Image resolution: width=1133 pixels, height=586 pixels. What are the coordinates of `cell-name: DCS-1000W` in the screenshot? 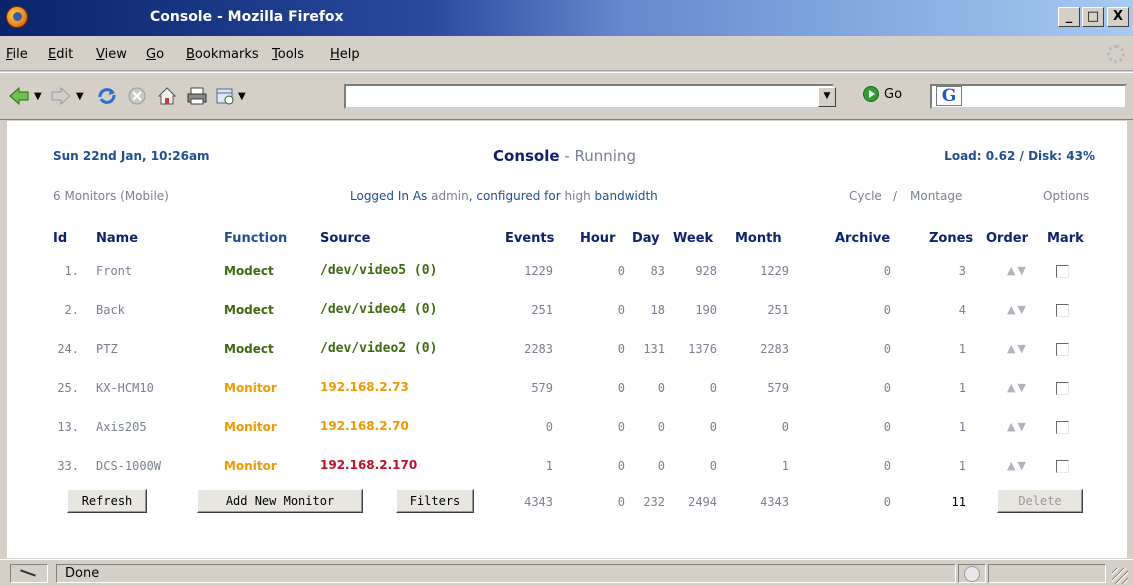 It's located at (156, 466).